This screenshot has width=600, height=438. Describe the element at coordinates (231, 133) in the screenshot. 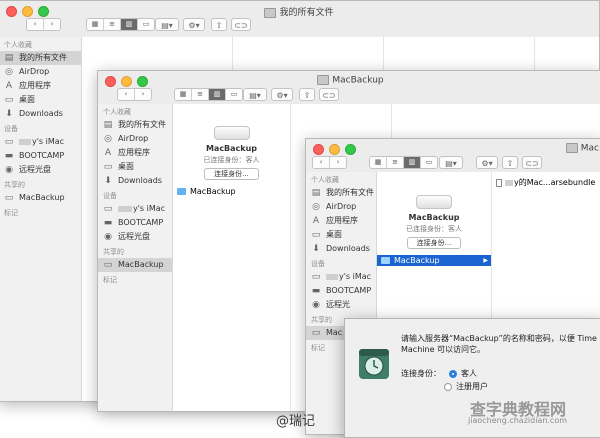

I see `server-icon` at that location.